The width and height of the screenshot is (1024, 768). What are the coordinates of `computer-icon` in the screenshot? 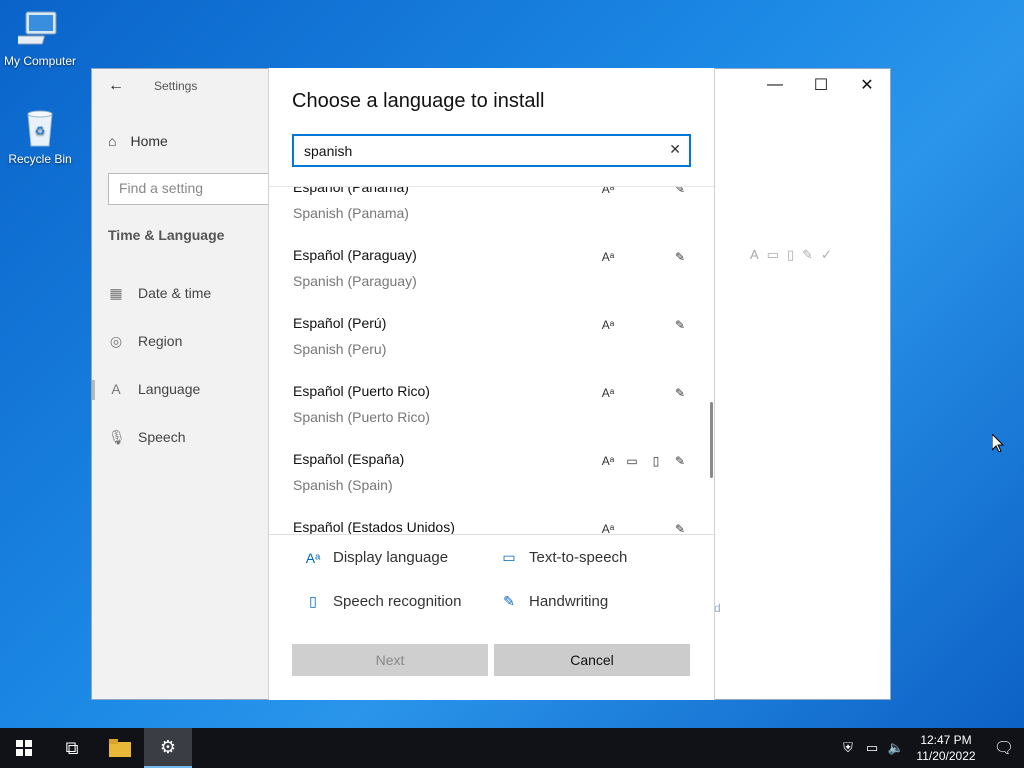 It's located at (37, 30).